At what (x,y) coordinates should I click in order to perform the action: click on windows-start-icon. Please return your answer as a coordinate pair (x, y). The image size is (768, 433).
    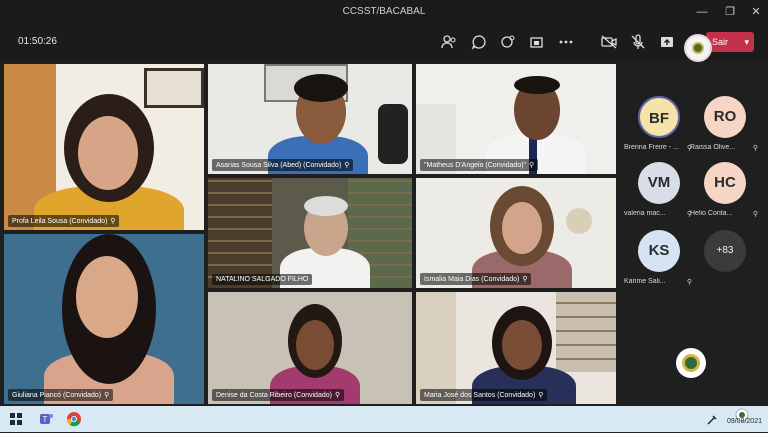
    Looking at the image, I should click on (16, 419).